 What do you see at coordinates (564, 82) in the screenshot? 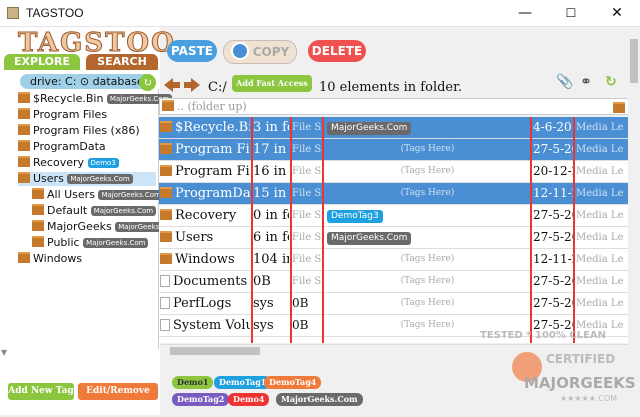
I see `paperclip-icon: 📎` at bounding box center [564, 82].